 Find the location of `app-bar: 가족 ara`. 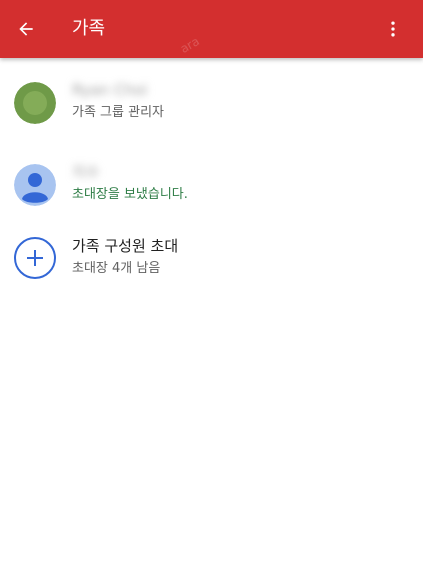

app-bar: 가족 ara is located at coordinates (211, 29).